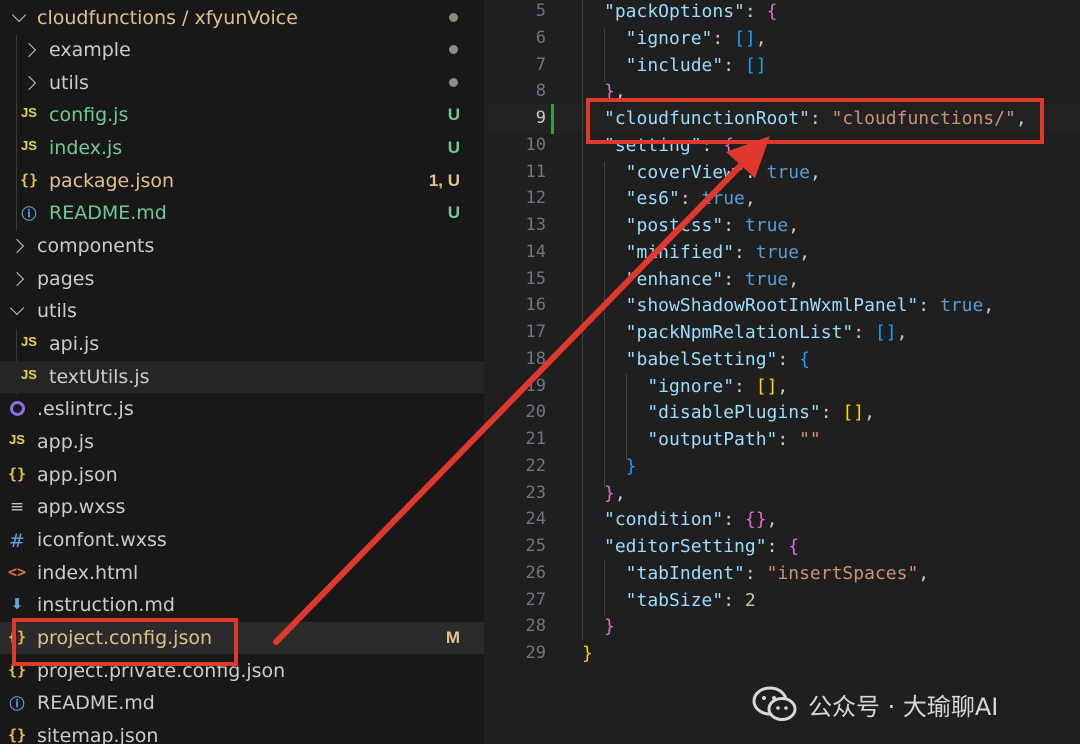 This screenshot has width=1080, height=744. What do you see at coordinates (242, 540) in the screenshot?
I see `tree-item-iconfont-wxss: # iconfont.wxss` at bounding box center [242, 540].